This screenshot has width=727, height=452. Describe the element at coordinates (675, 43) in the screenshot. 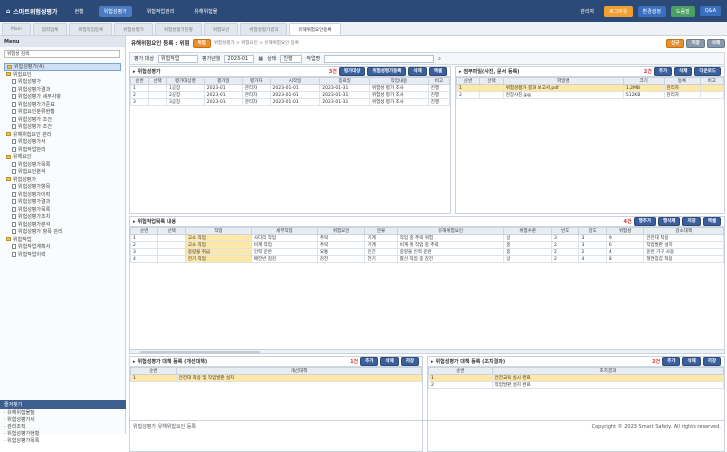

I see `page-action-button: 신규` at that location.